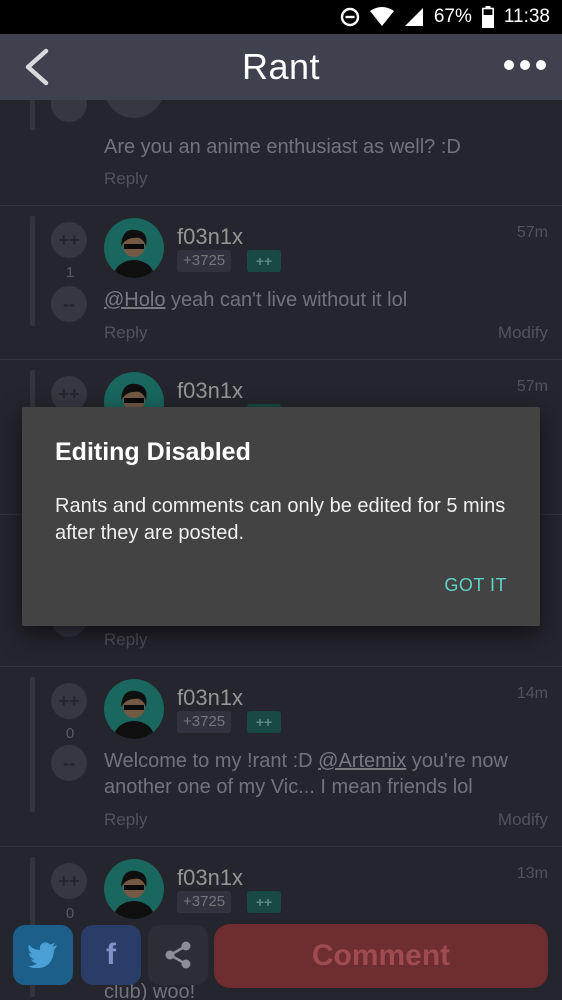  I want to click on more-options-button, so click(525, 65).